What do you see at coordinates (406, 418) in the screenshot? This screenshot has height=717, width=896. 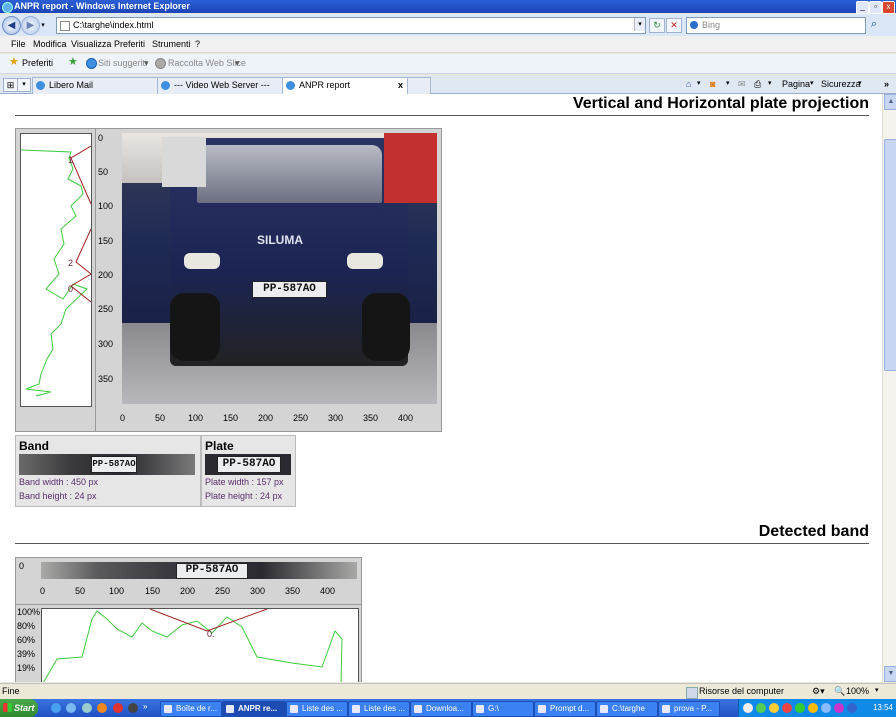 I see `x-tick: 400` at bounding box center [406, 418].